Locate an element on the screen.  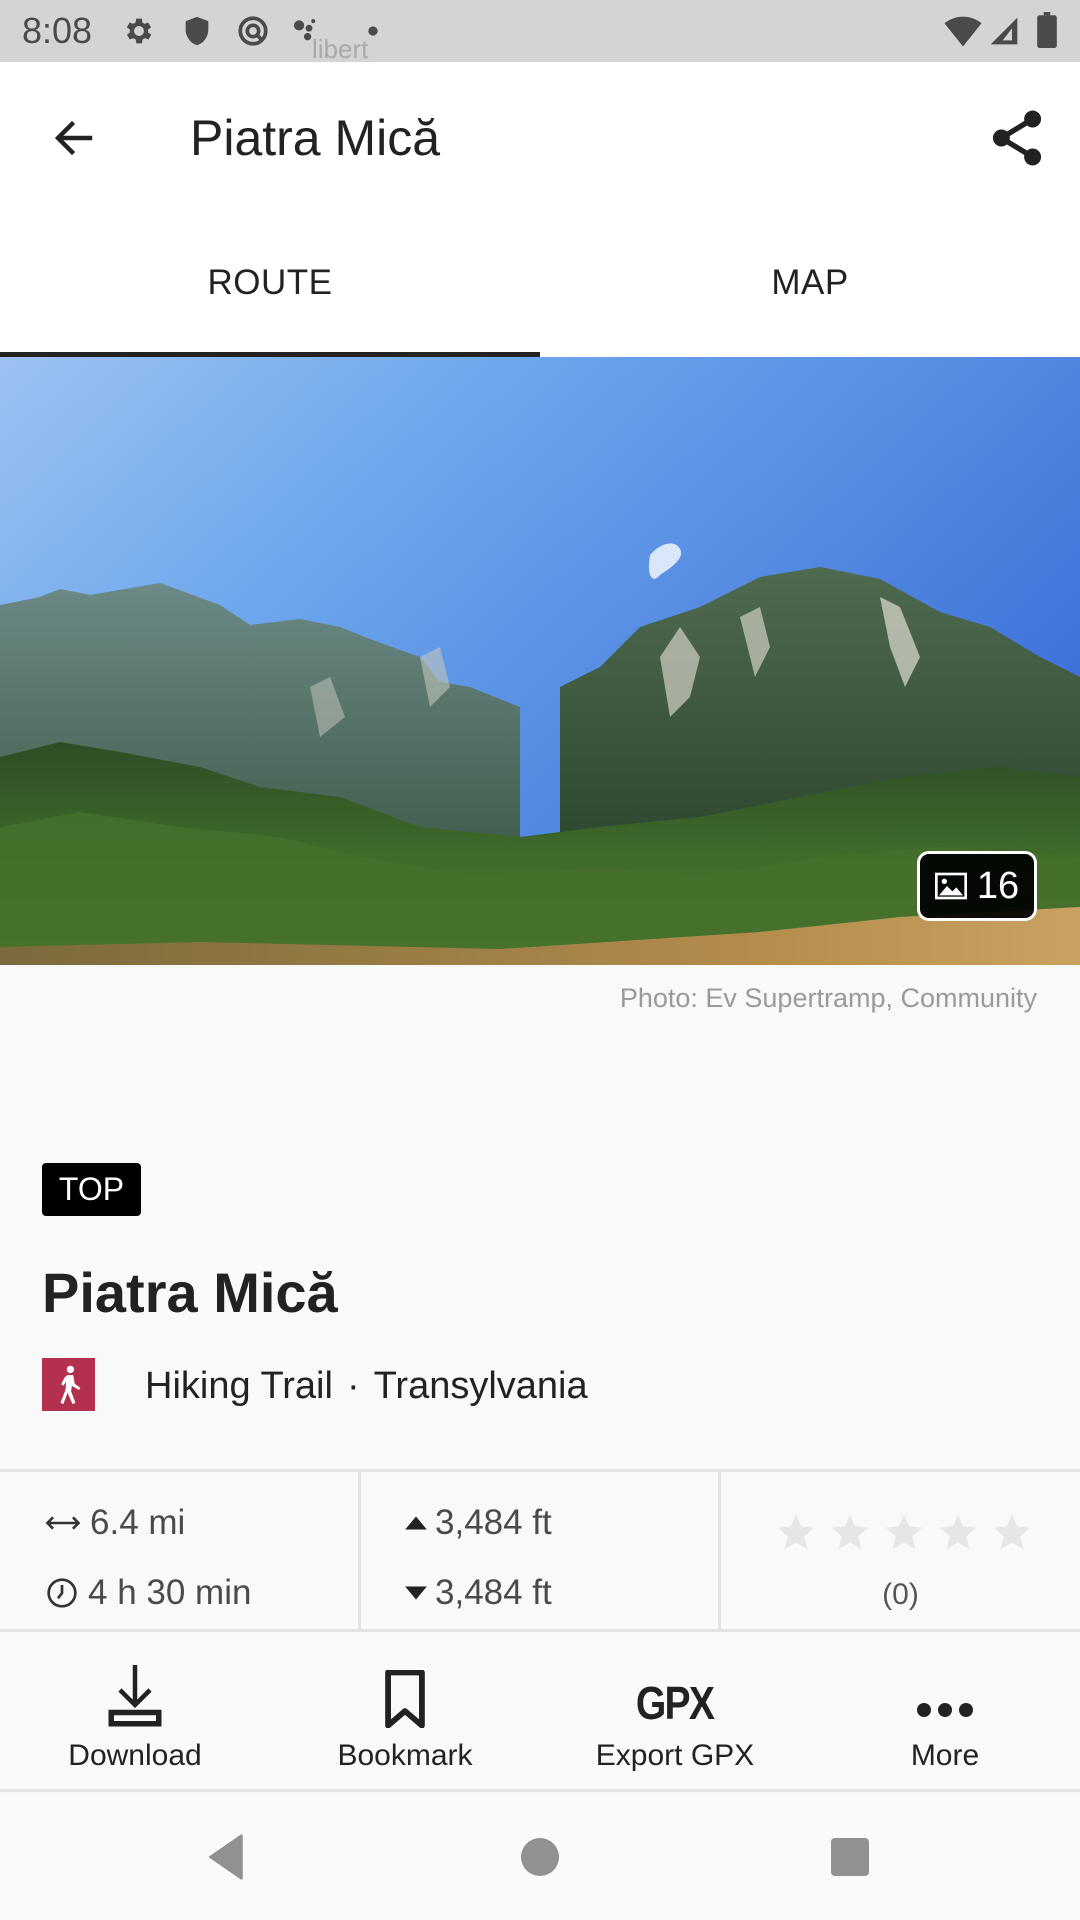
export-gpx-label: Export GPX is located at coordinates (675, 1755).